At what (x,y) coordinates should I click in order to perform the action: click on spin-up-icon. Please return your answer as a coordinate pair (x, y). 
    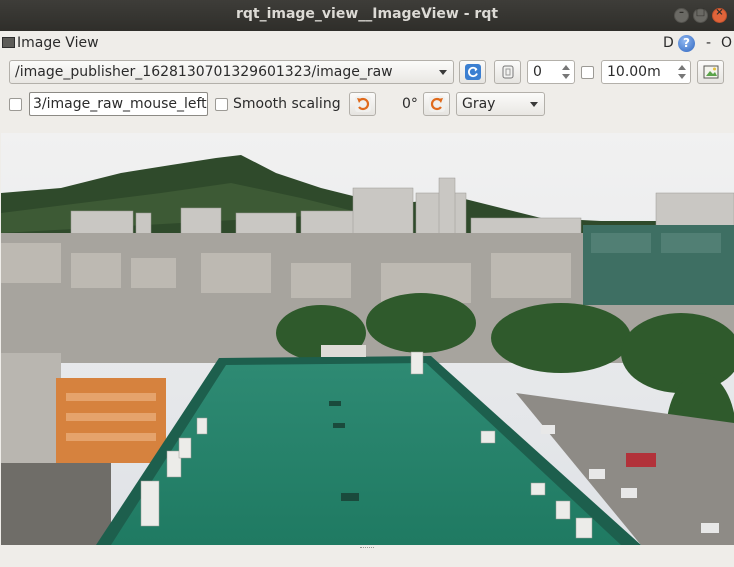
    Looking at the image, I should click on (566, 67).